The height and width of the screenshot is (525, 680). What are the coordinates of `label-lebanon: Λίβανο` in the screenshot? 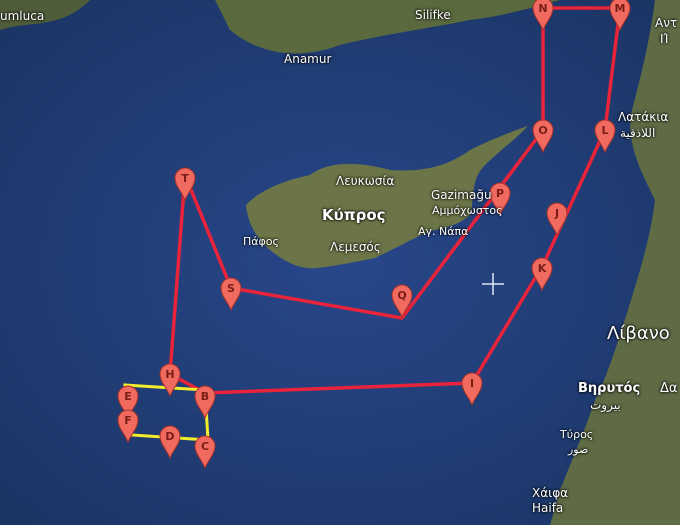 It's located at (638, 333).